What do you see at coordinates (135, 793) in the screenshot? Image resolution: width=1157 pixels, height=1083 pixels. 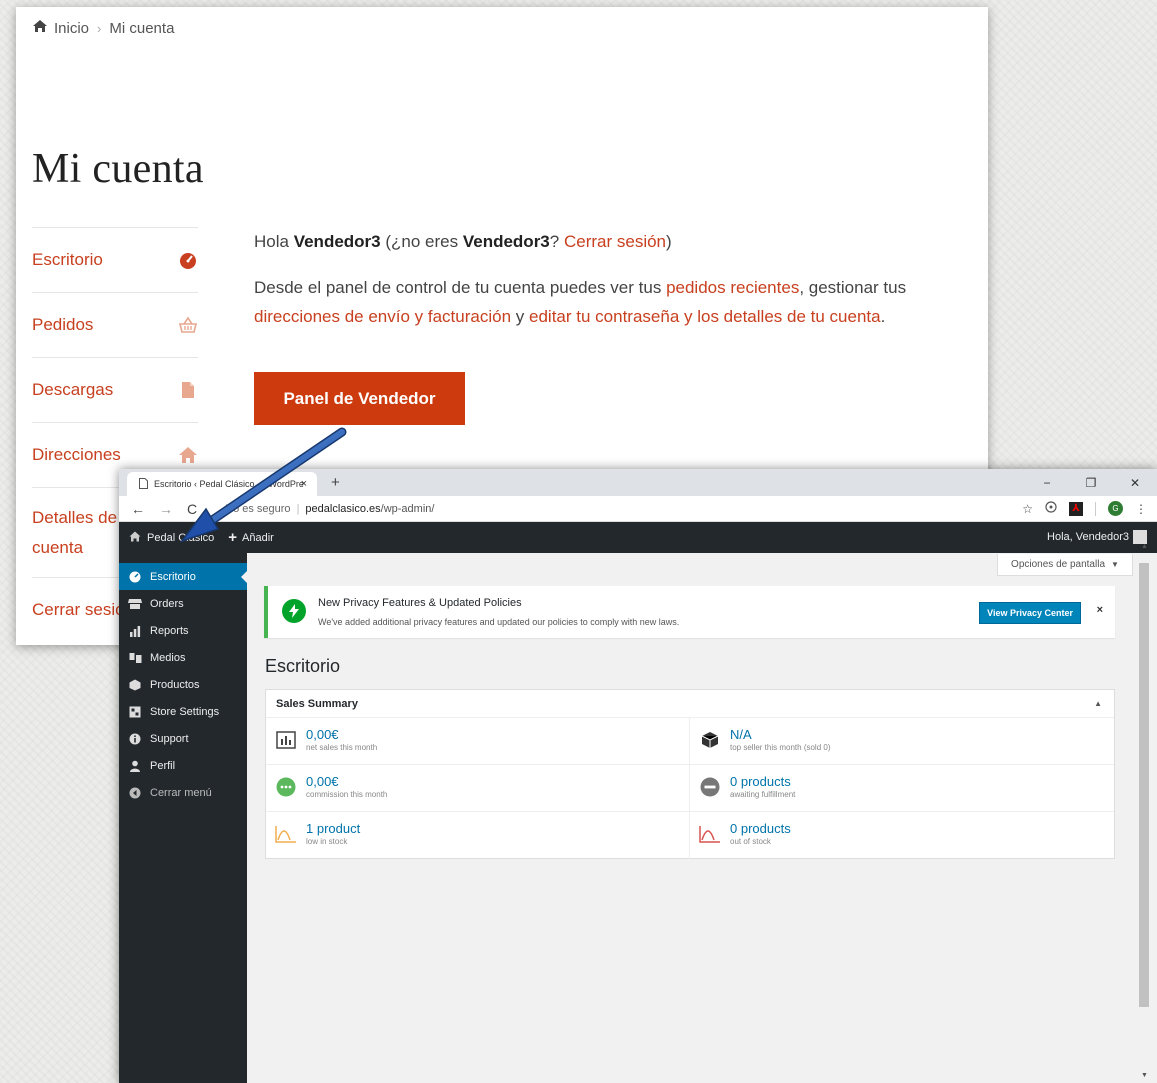 I see `collapse-icon` at bounding box center [135, 793].